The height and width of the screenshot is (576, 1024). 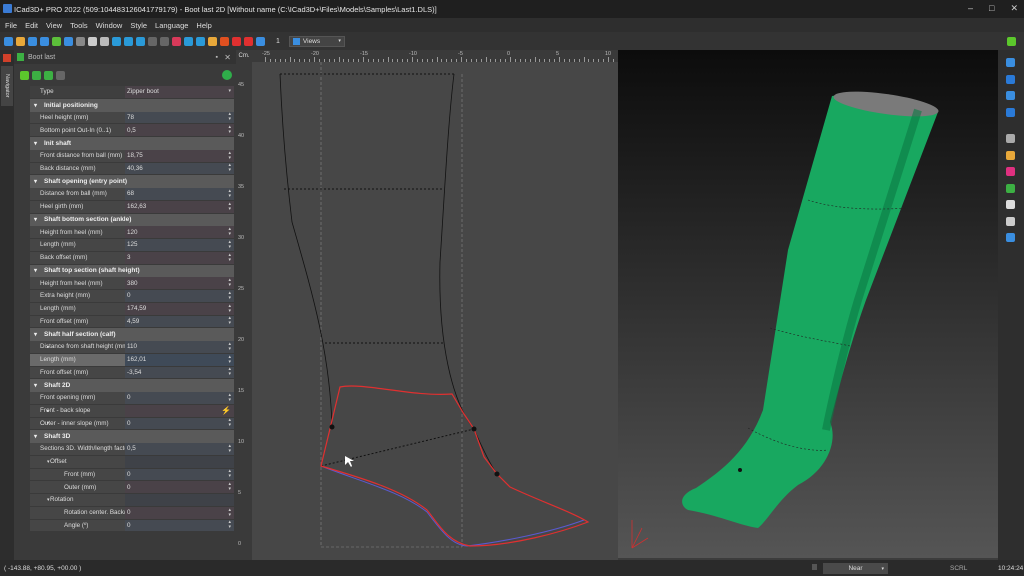 I want to click on property-row: Rotation center. Back/front0▴▾, so click(x=132, y=513).